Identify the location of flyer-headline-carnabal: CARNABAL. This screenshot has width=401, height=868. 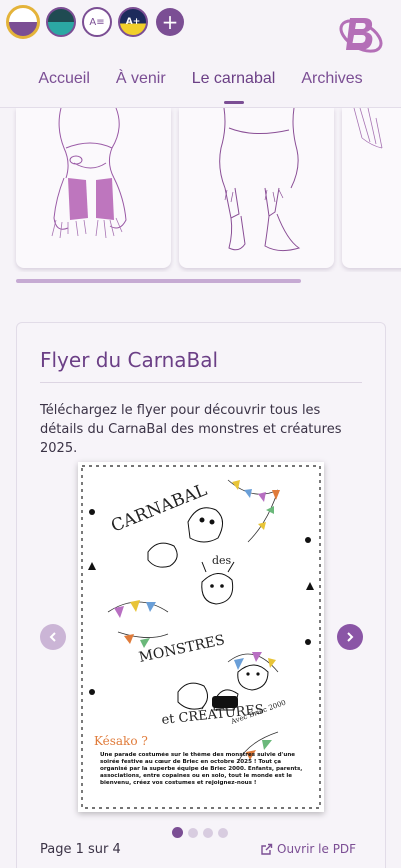
(158, 508).